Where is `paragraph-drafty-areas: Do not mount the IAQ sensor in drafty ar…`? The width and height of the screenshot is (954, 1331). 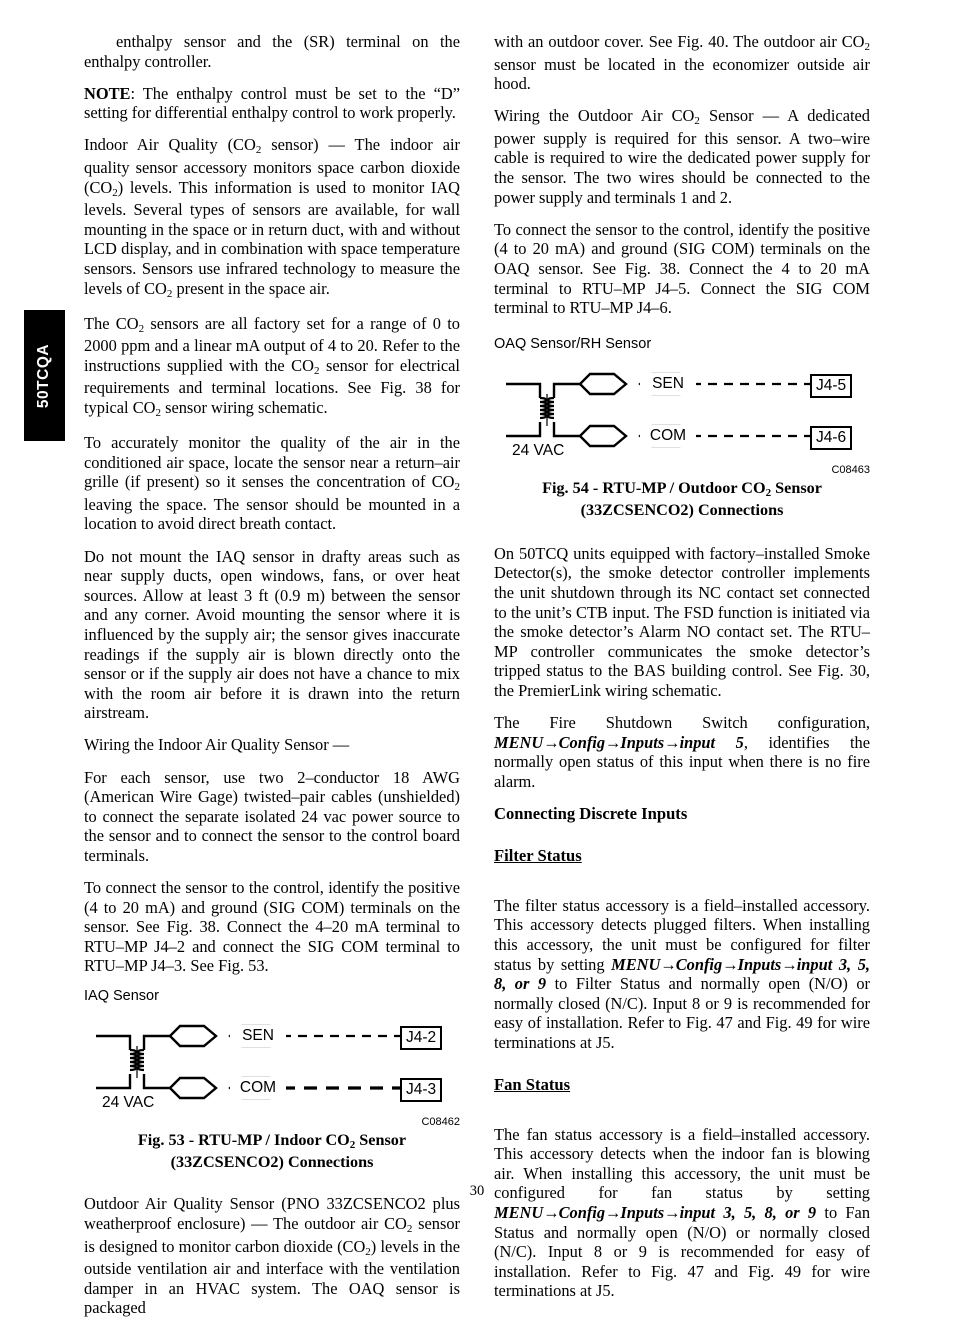 paragraph-drafty-areas: Do not mount the IAQ sensor in drafty ar… is located at coordinates (272, 634).